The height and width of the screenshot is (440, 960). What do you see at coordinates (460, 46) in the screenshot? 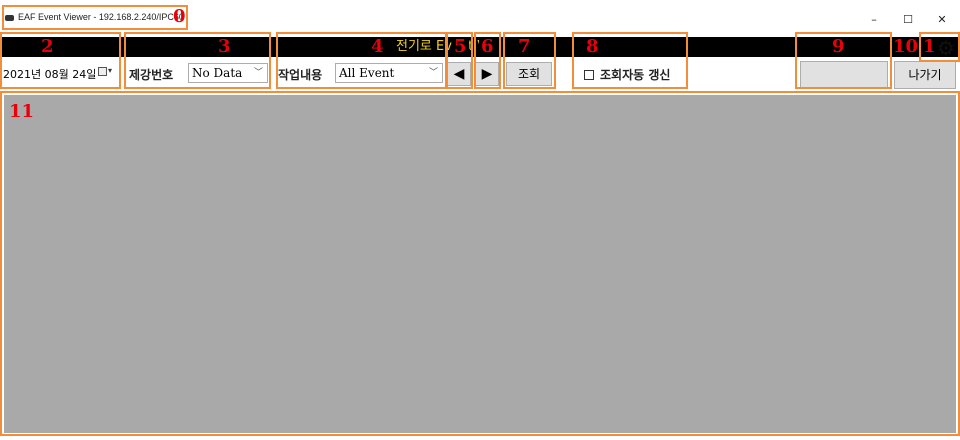
I see `annotation-number-5: 5` at bounding box center [460, 46].